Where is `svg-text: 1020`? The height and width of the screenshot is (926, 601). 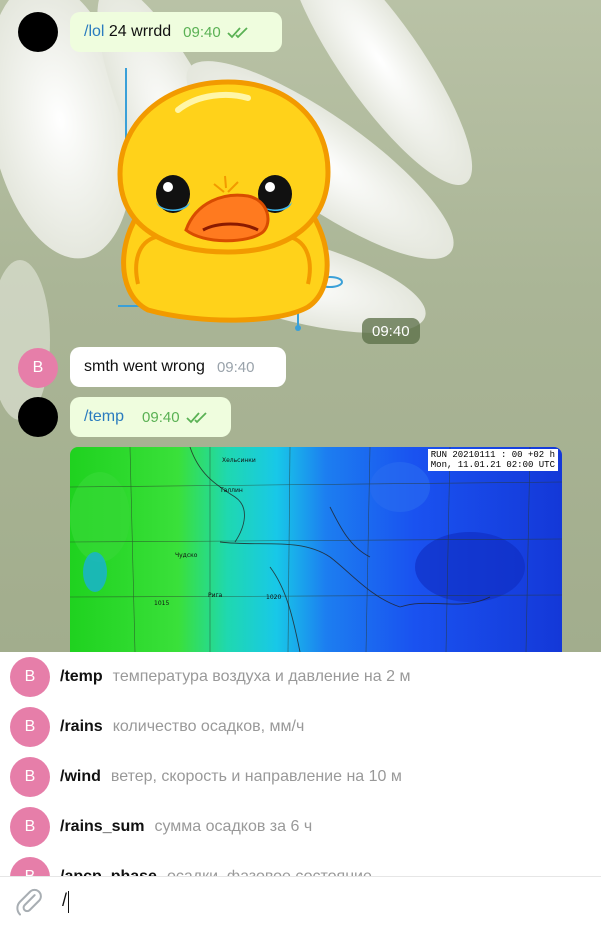 svg-text: 1020 is located at coordinates (273, 597).